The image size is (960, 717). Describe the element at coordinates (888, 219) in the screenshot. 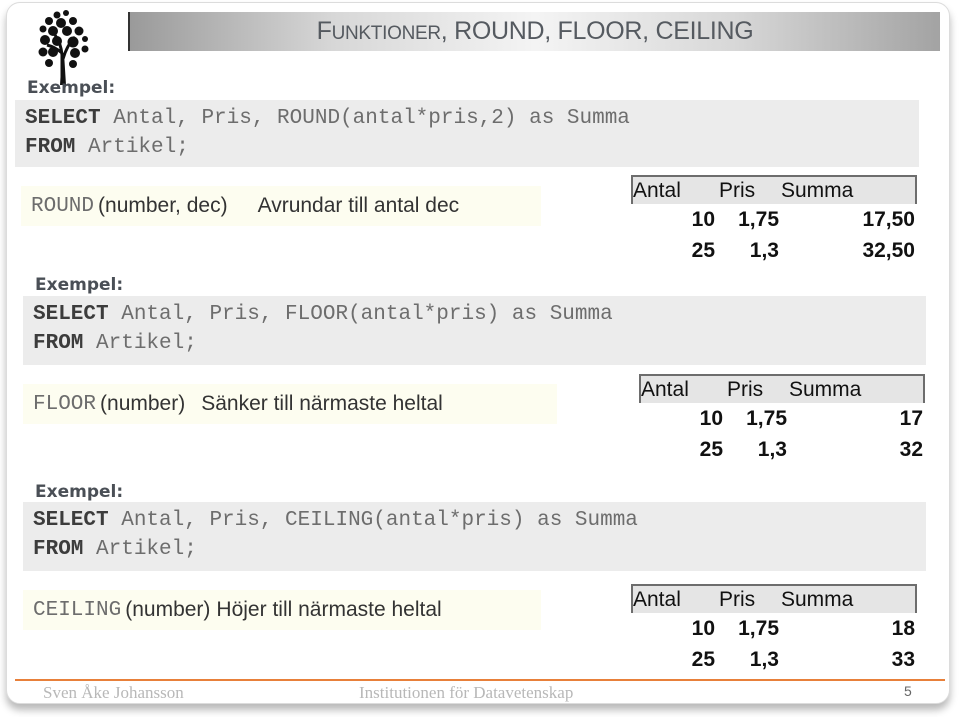

I see `cell-summa: 17,50` at that location.